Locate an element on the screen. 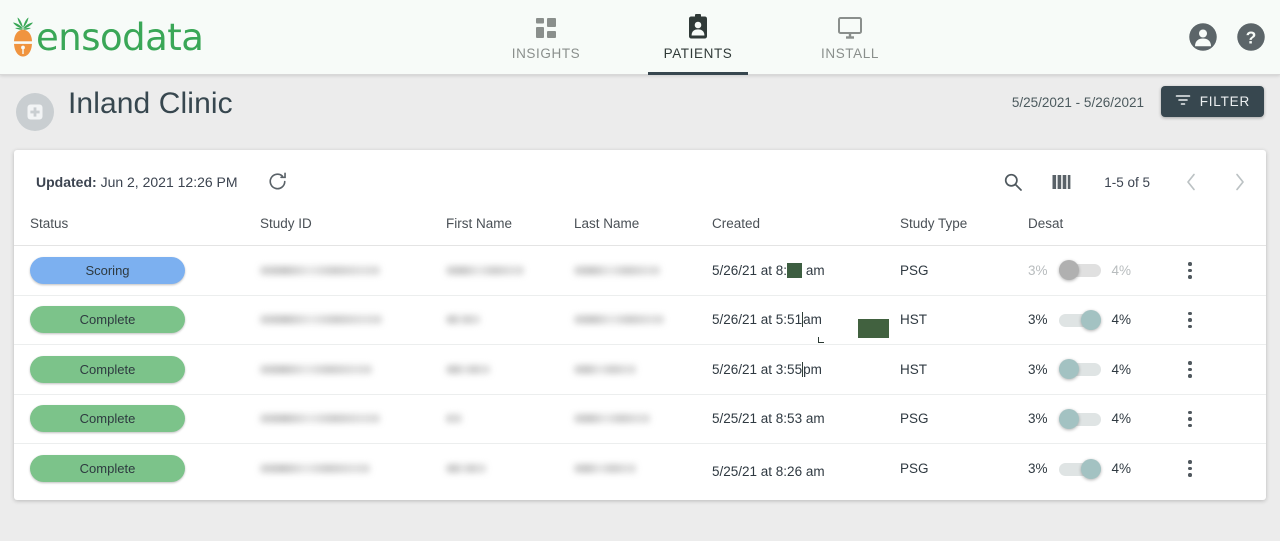  column-header-study-id: Study ID is located at coordinates (353, 231).